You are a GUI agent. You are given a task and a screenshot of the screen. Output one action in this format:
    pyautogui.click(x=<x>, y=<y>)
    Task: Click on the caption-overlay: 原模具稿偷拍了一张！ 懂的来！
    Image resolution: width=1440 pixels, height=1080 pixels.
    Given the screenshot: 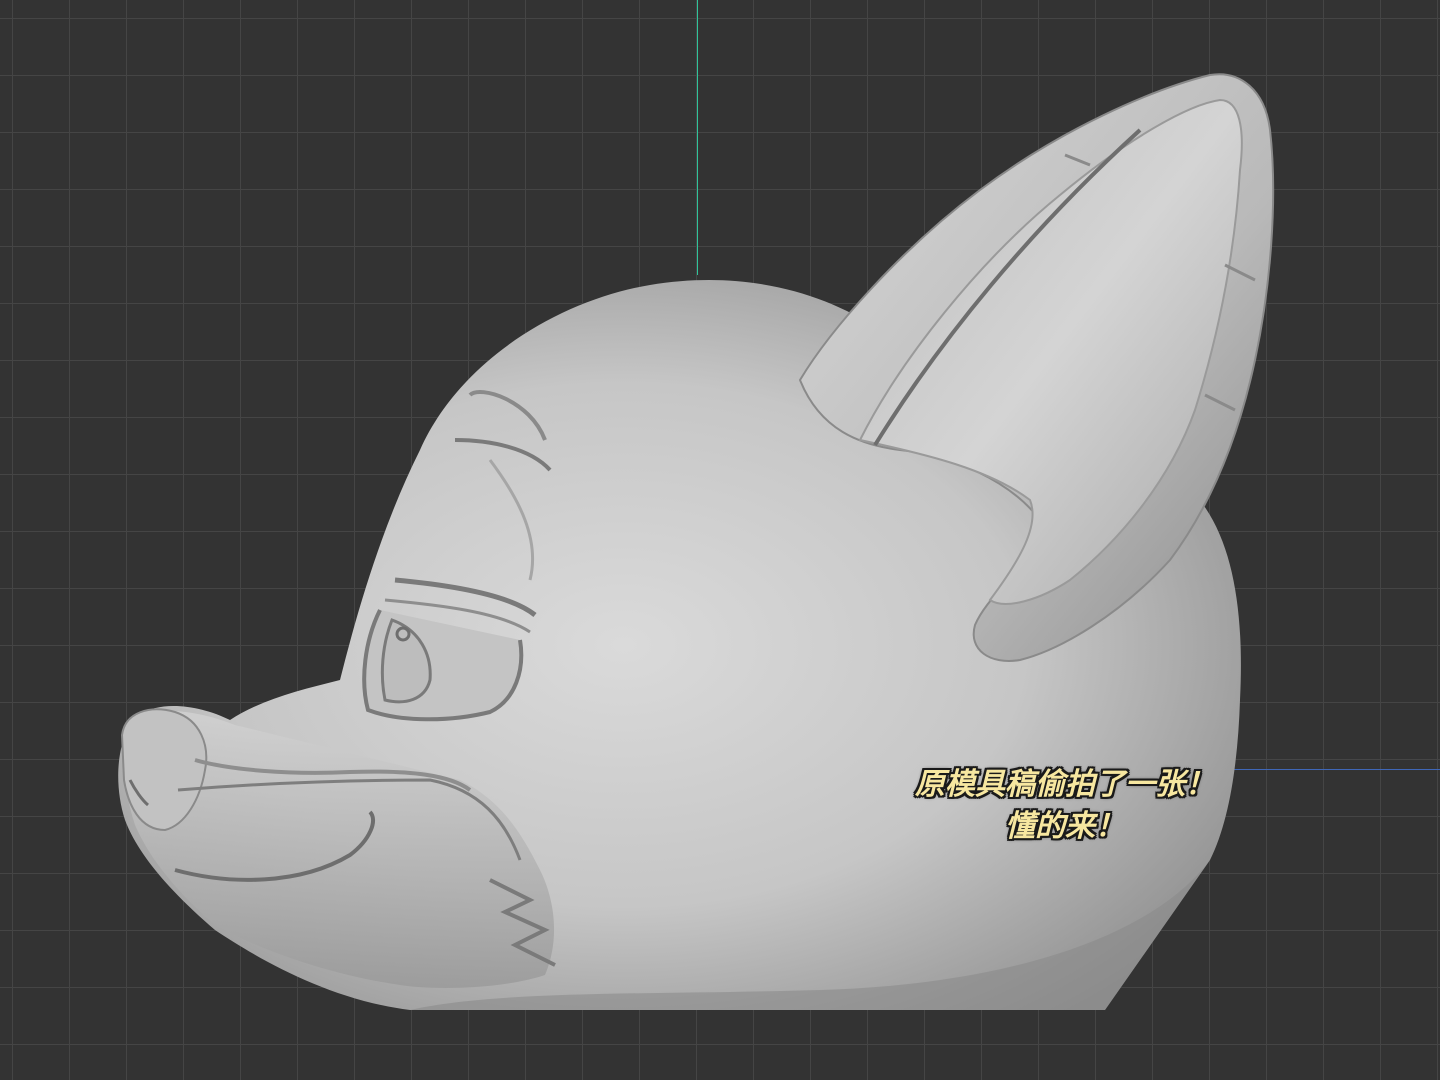 What is the action you would take?
    pyautogui.click(x=1065, y=806)
    